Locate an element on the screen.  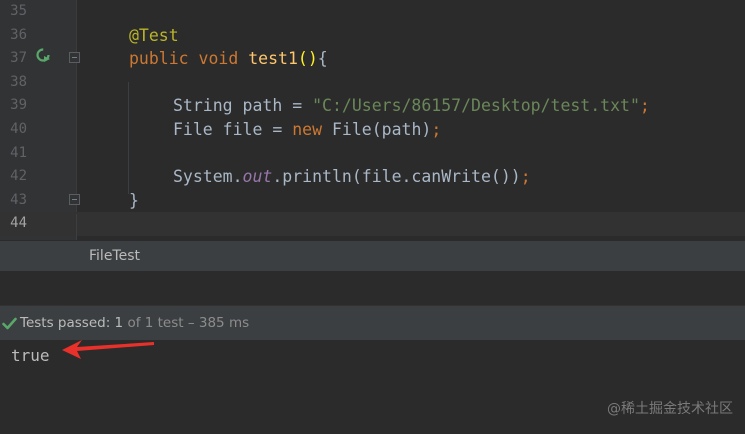
console-output-text: true is located at coordinates (30, 355).